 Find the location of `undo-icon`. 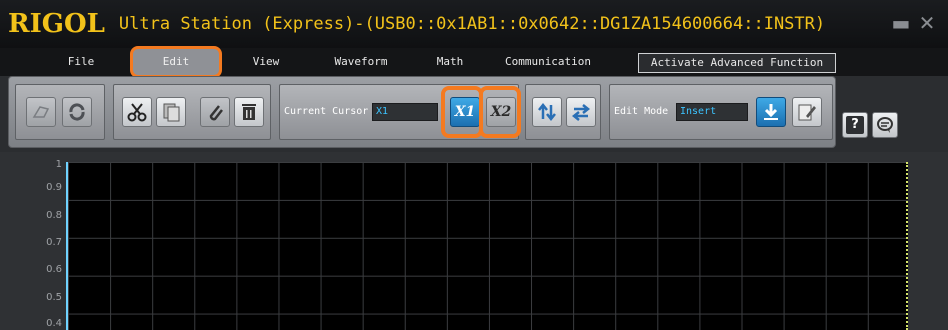

undo-icon is located at coordinates (41, 112).